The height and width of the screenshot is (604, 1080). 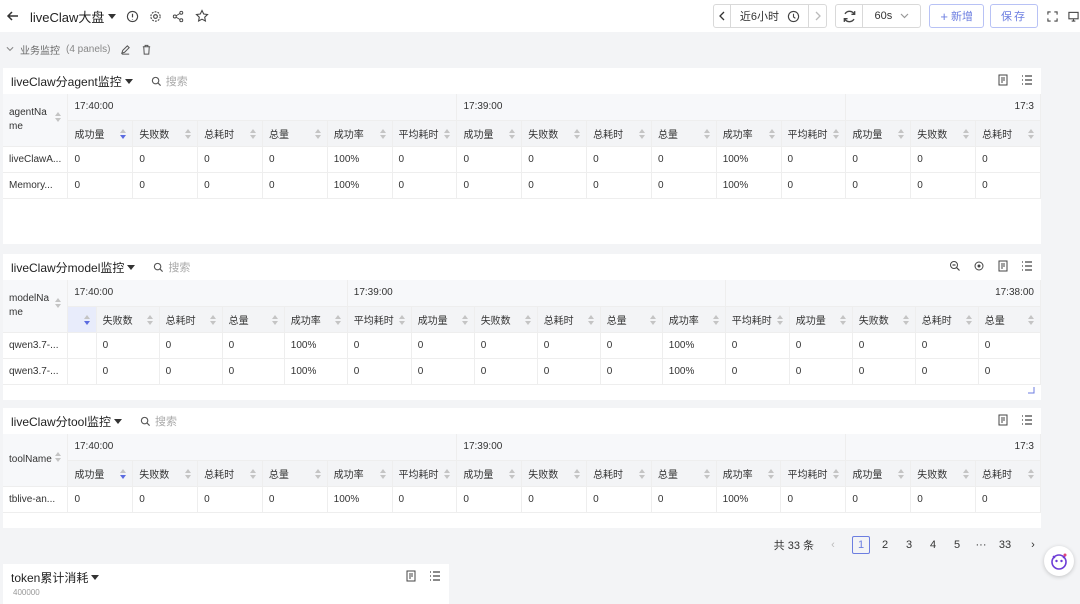 I want to click on refresh-button, so click(x=849, y=16).